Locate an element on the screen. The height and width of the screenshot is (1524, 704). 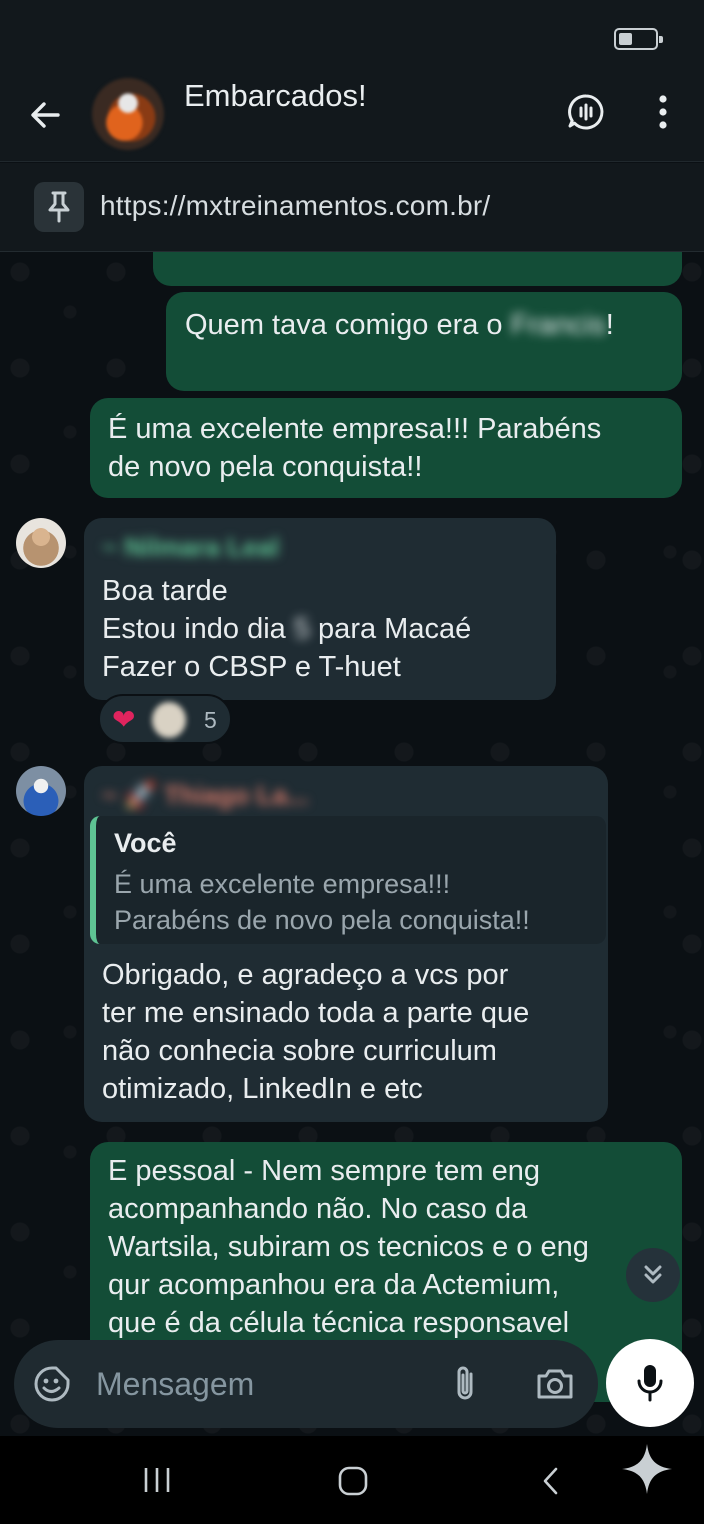
redacted-date: 5 is located at coordinates (301, 629).